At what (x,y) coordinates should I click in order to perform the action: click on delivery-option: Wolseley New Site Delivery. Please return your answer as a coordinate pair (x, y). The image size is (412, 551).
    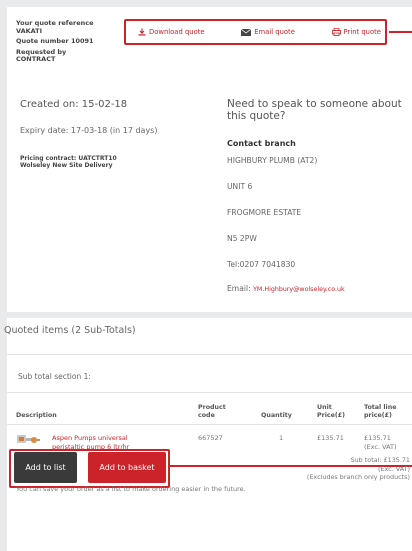
    Looking at the image, I should click on (66, 165).